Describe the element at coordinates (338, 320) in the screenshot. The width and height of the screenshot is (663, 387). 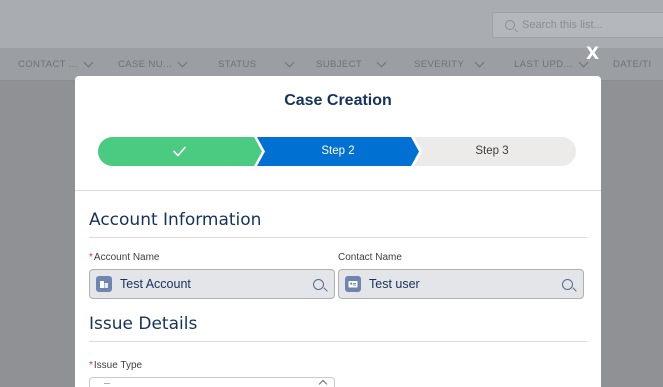
I see `issue-details-heading: Issue Details` at that location.